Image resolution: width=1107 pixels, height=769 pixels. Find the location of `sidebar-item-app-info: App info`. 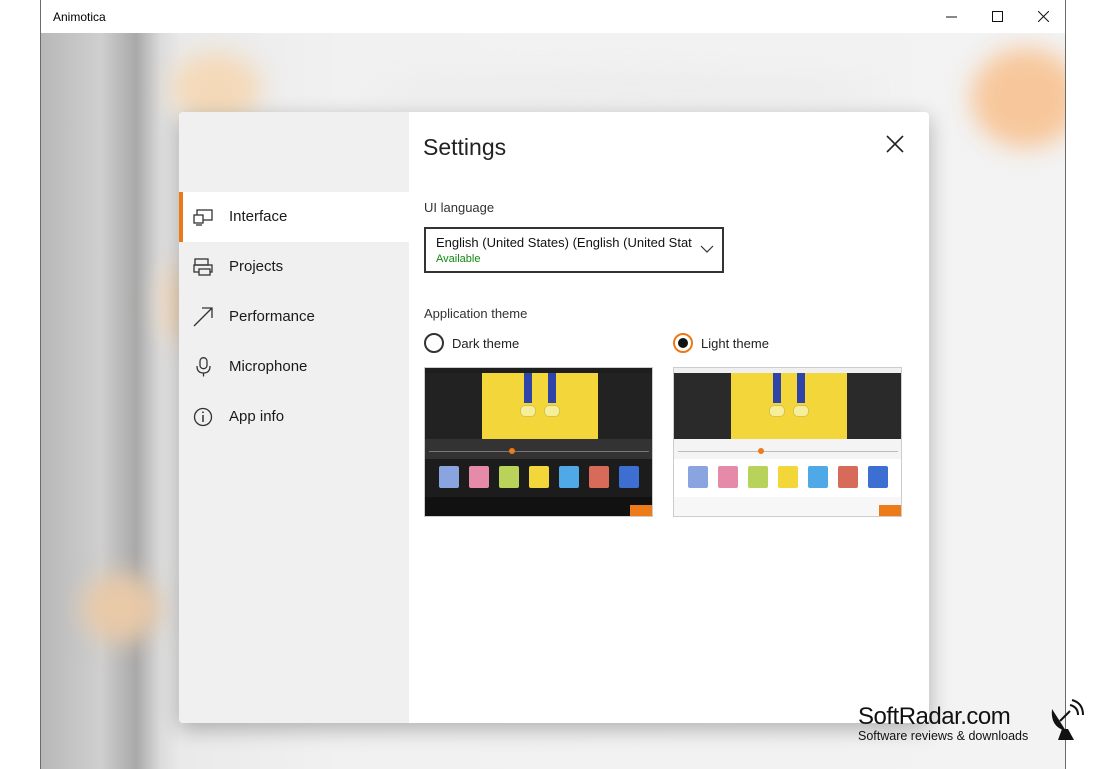

sidebar-item-app-info: App info is located at coordinates (294, 417).